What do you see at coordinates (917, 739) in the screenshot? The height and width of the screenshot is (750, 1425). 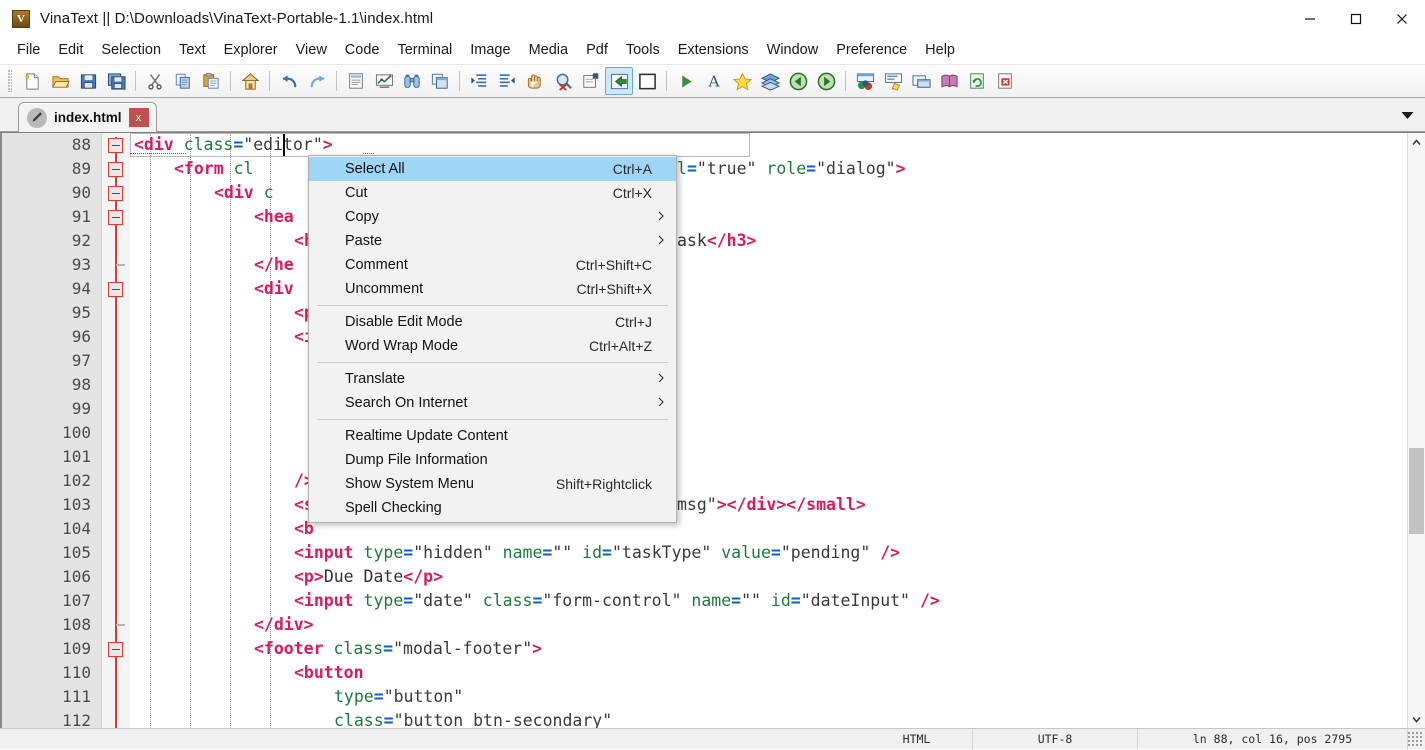 I see `status-language: HTML` at bounding box center [917, 739].